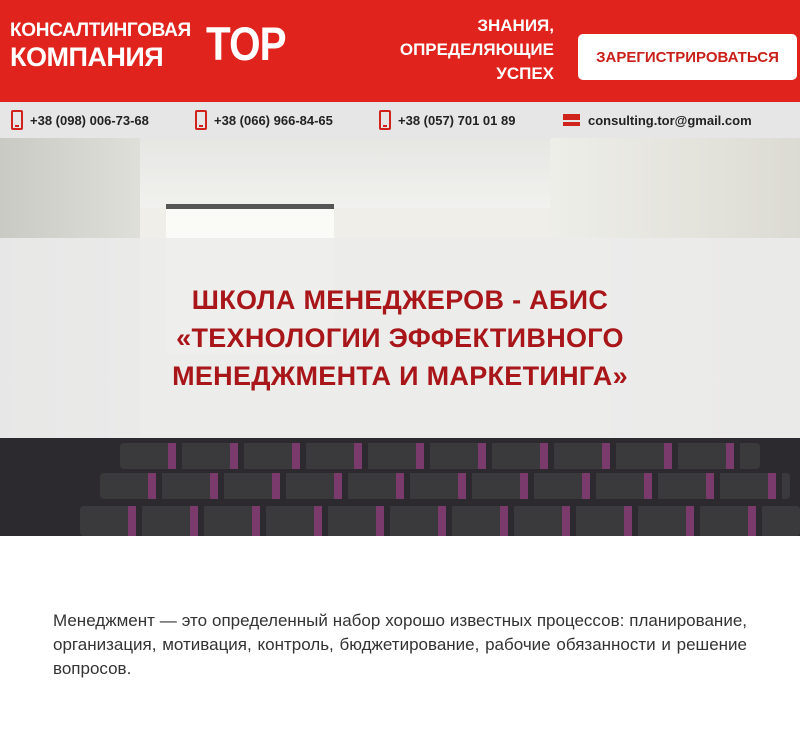  What do you see at coordinates (87, 57) in the screenshot?
I see `logo-line2: КОМПАНИЯ` at bounding box center [87, 57].